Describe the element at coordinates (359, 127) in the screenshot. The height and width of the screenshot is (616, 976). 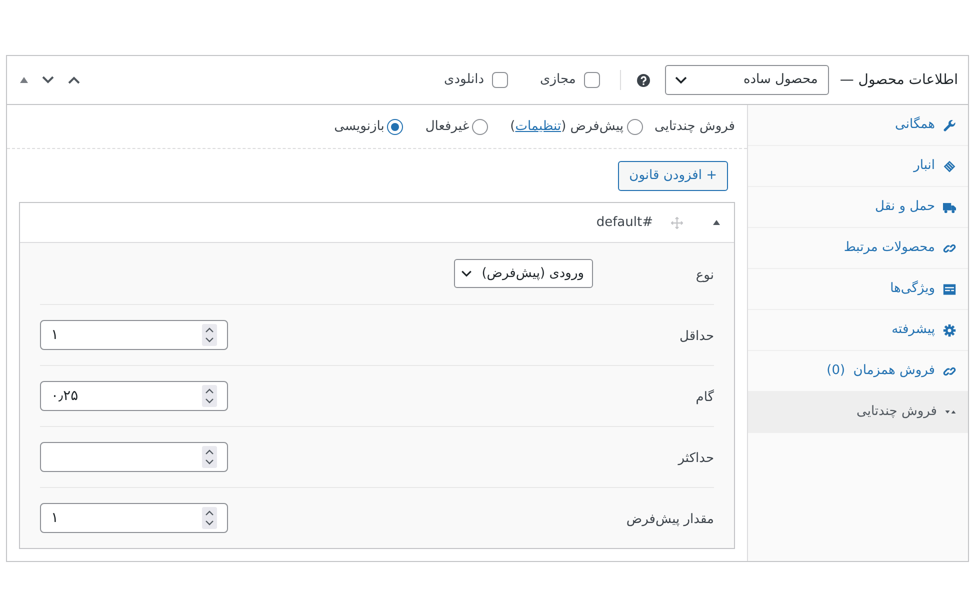
I see `radio-label: بازنویسی` at that location.